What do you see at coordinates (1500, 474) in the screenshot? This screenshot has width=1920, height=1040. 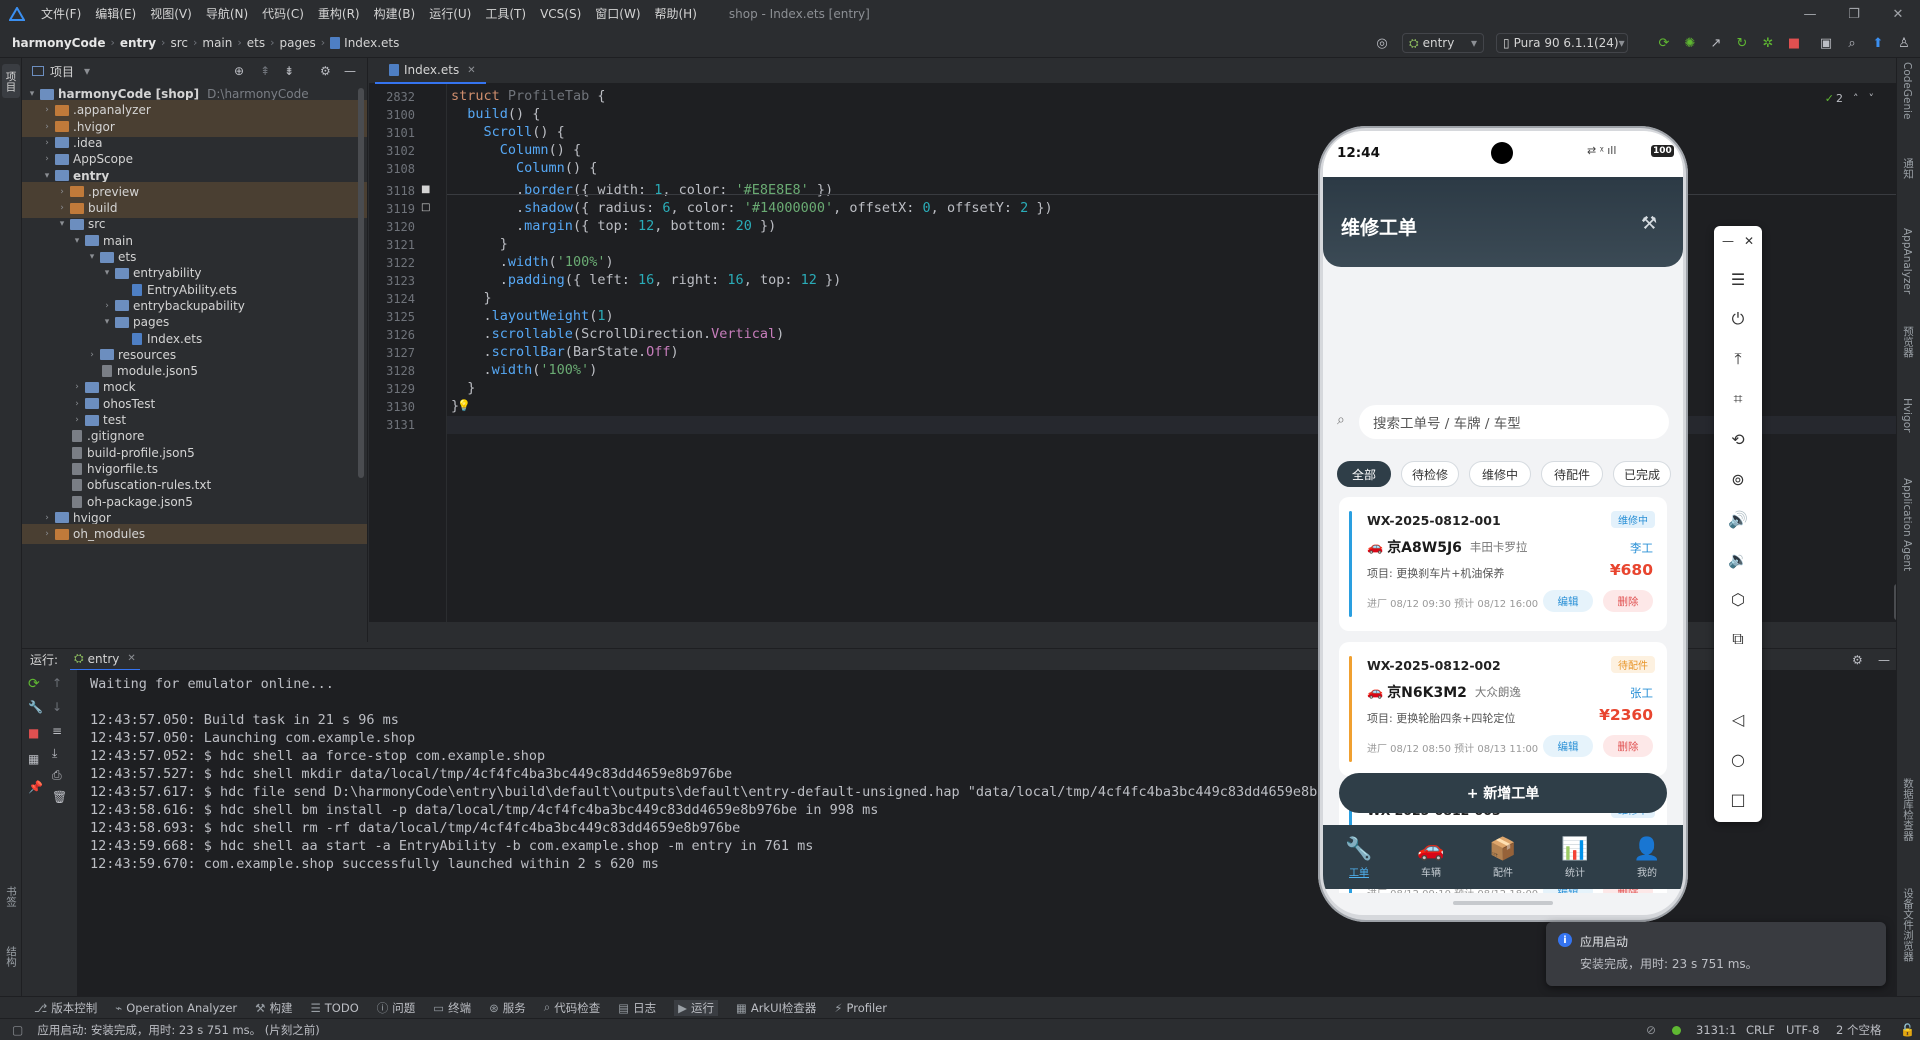 I see `filter-chip: 维修中` at bounding box center [1500, 474].